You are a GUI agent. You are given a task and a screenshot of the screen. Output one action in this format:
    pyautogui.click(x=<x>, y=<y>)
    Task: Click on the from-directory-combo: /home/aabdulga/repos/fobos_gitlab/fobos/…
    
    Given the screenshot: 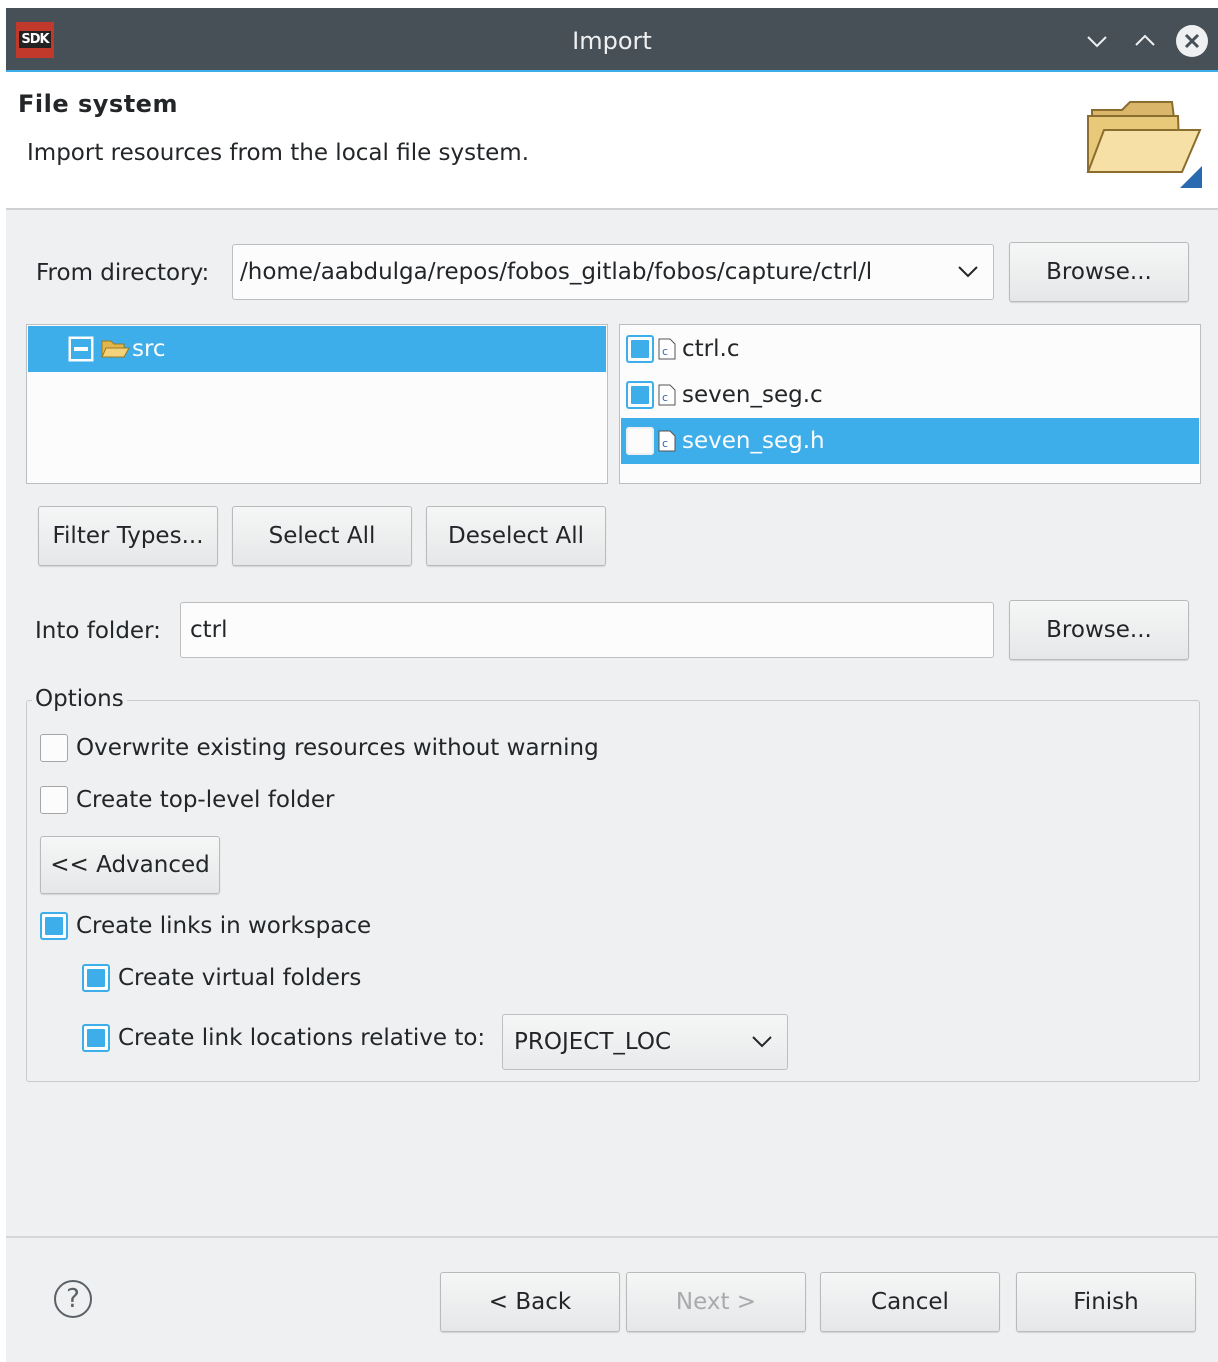 What is the action you would take?
    pyautogui.click(x=613, y=272)
    